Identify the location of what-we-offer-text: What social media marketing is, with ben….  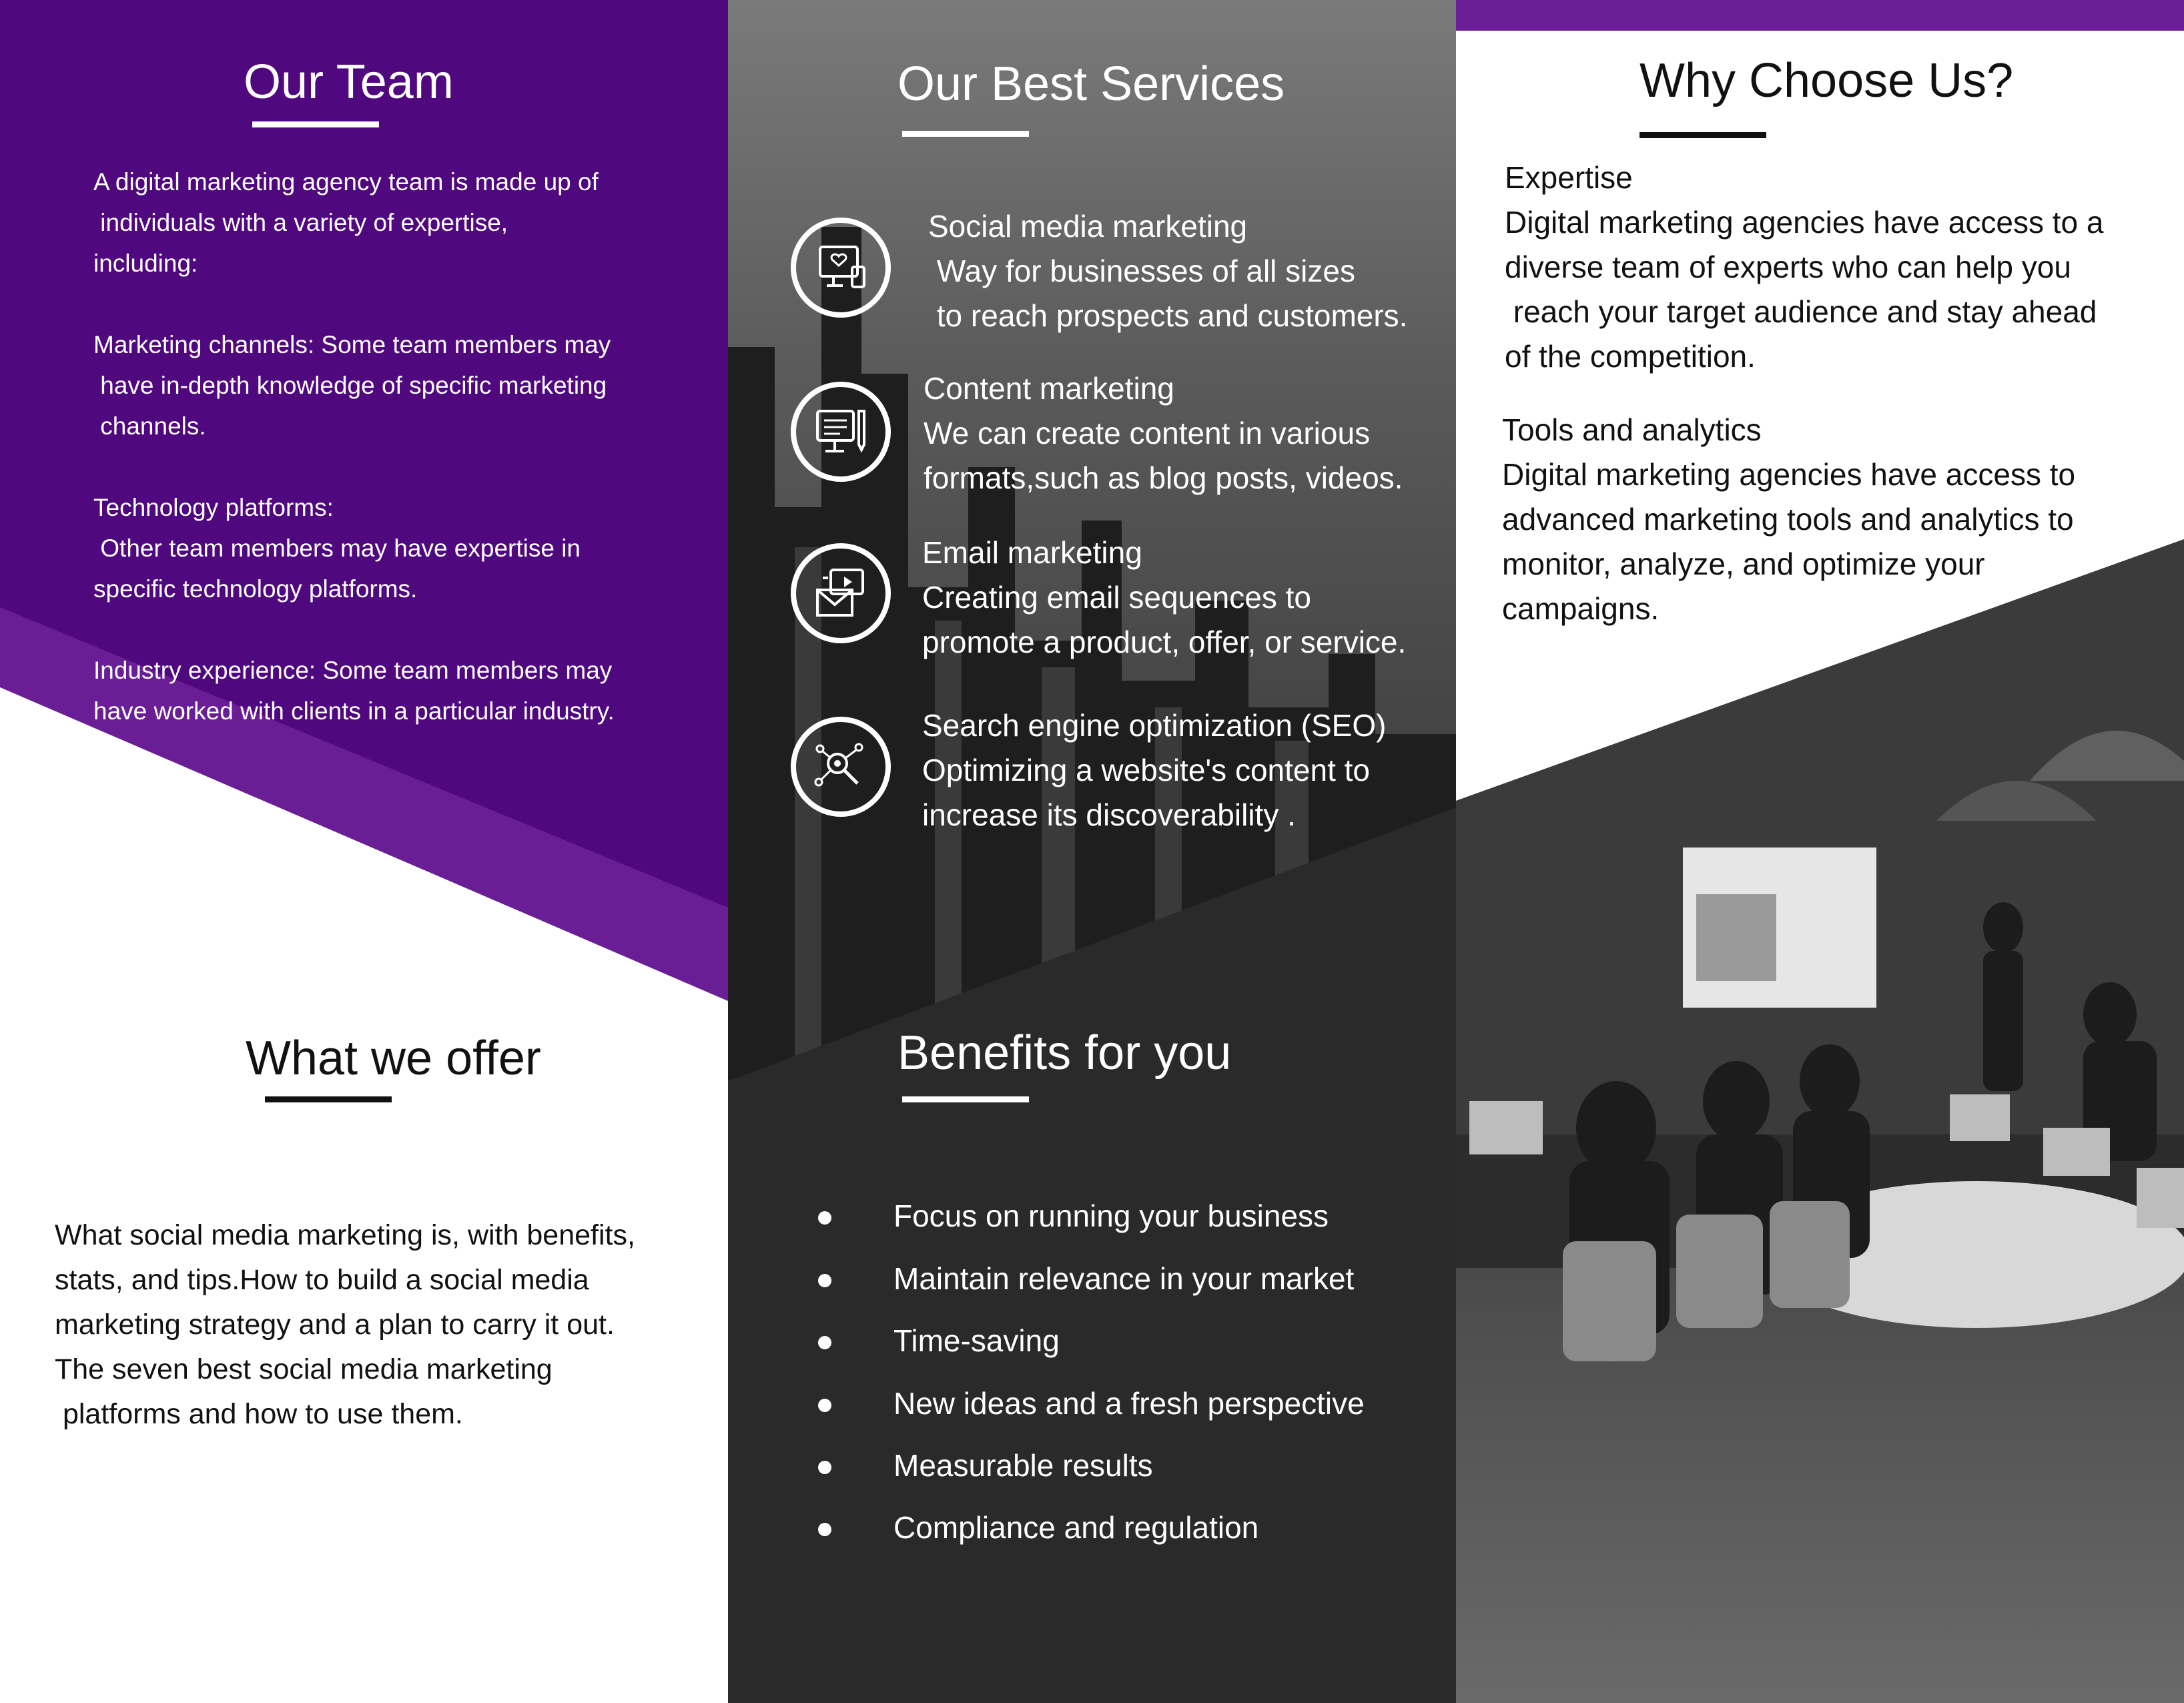
(345, 1324).